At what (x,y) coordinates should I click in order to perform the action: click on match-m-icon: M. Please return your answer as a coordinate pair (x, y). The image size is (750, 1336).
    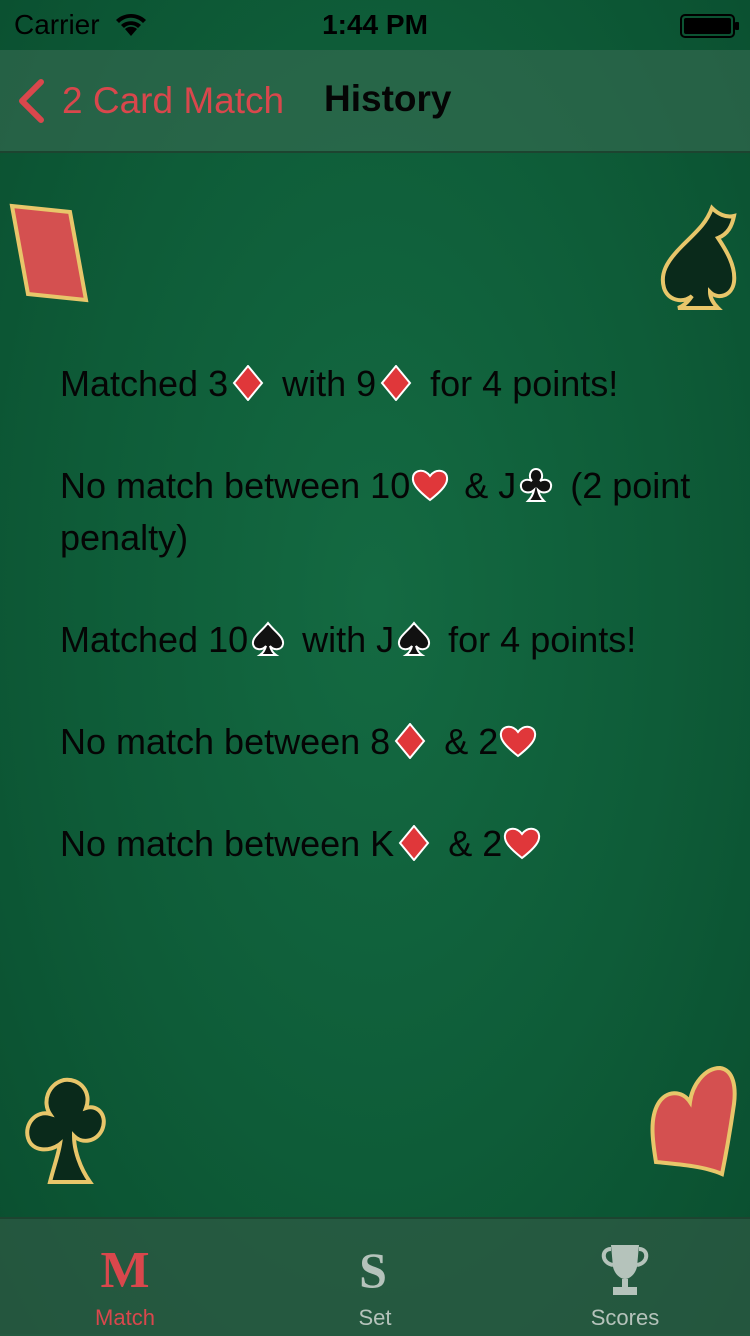
    Looking at the image, I should click on (124, 1270).